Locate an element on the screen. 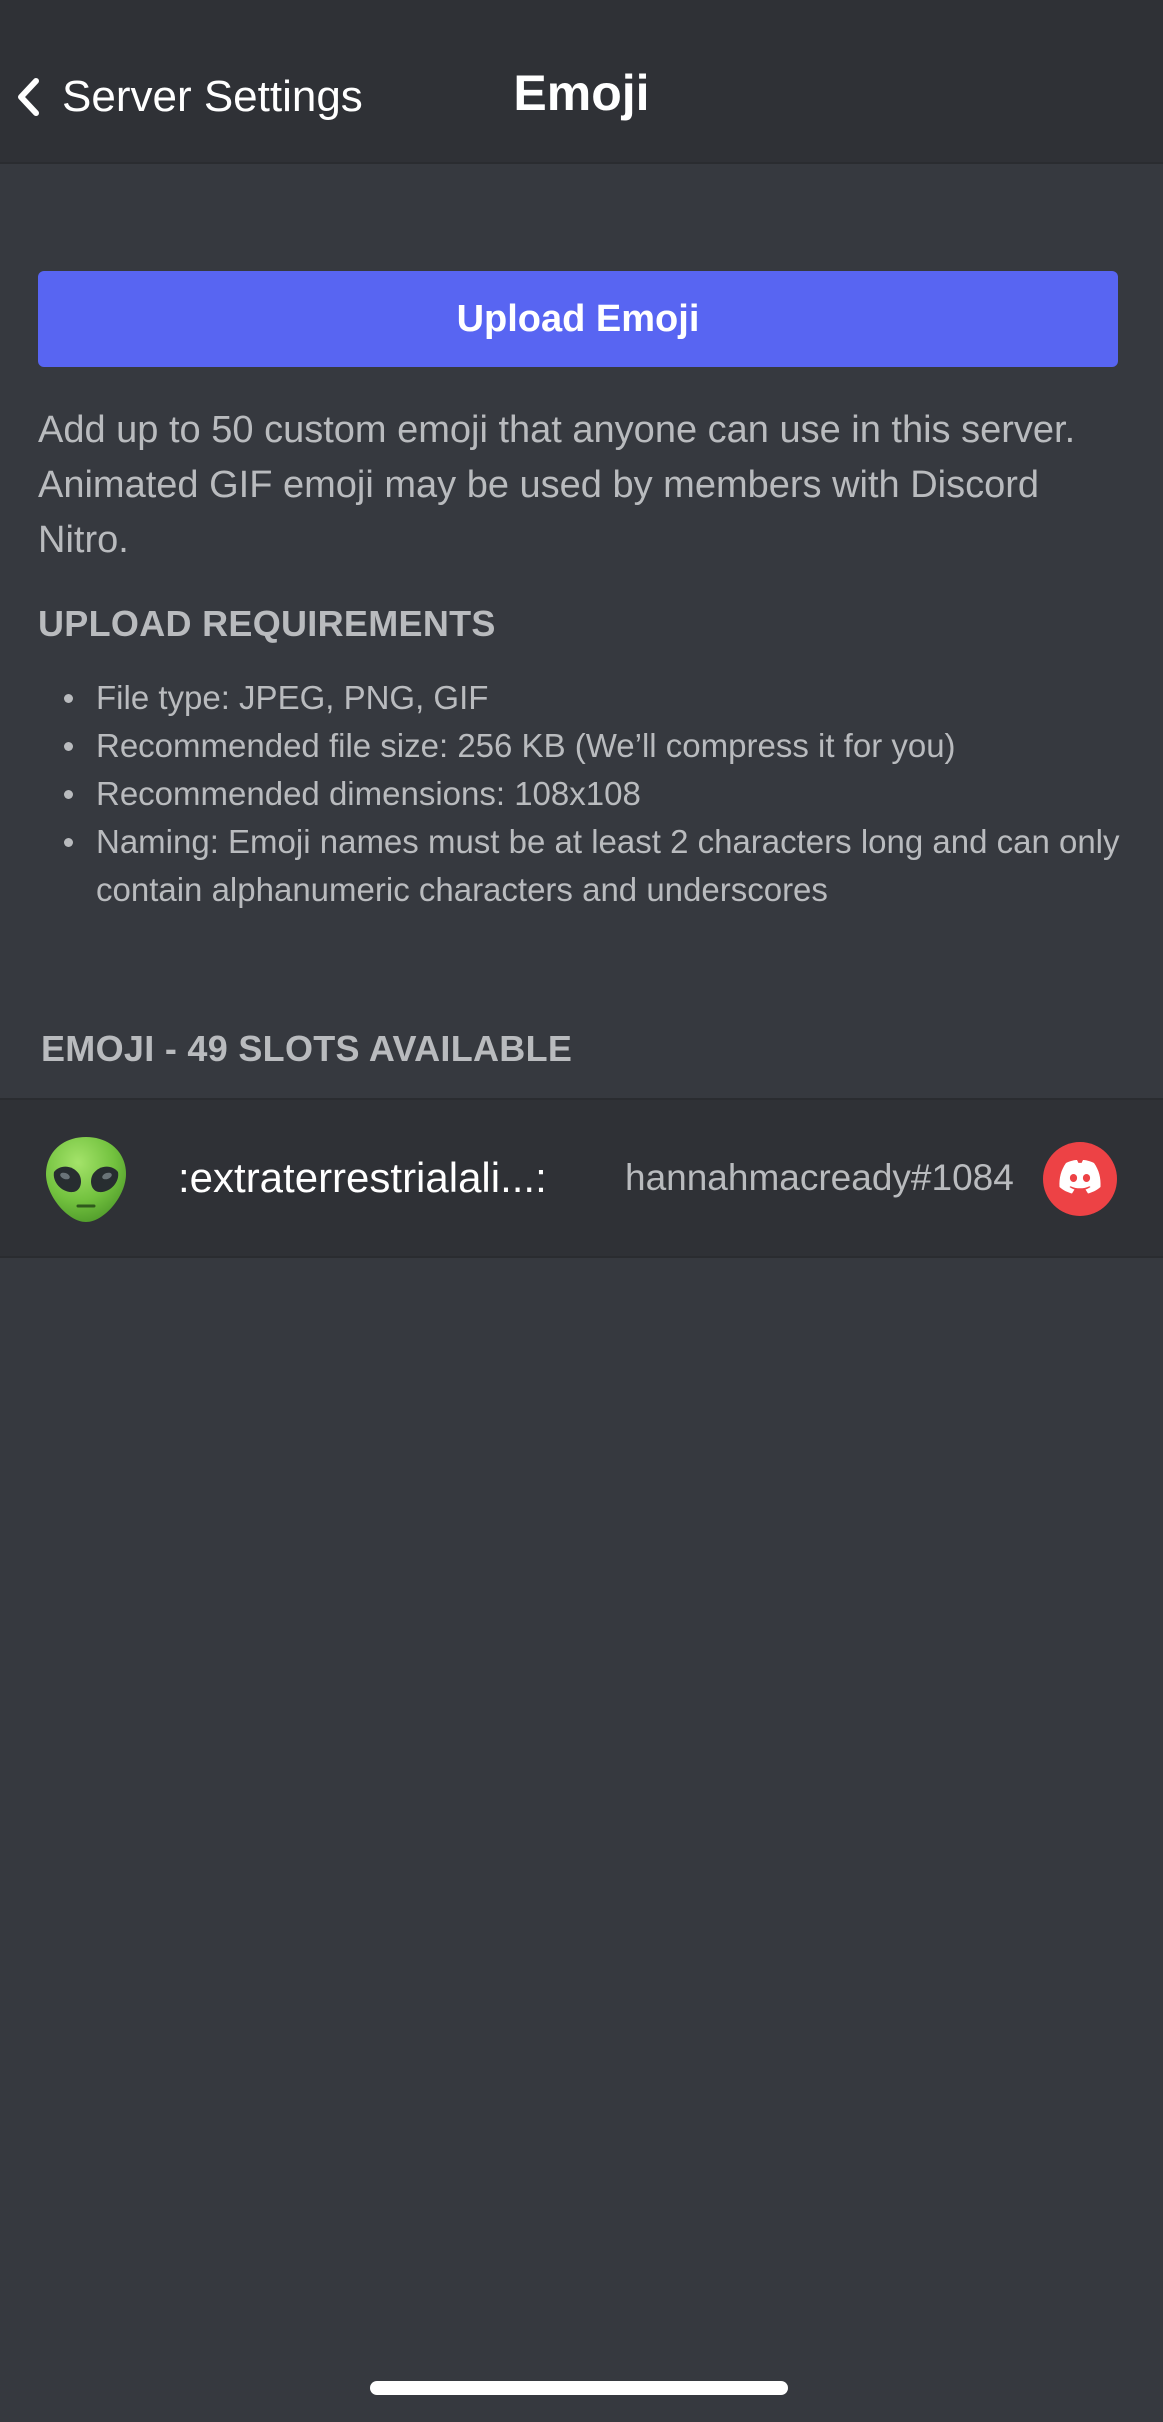  alien-emoji-icon is located at coordinates (86, 1180).